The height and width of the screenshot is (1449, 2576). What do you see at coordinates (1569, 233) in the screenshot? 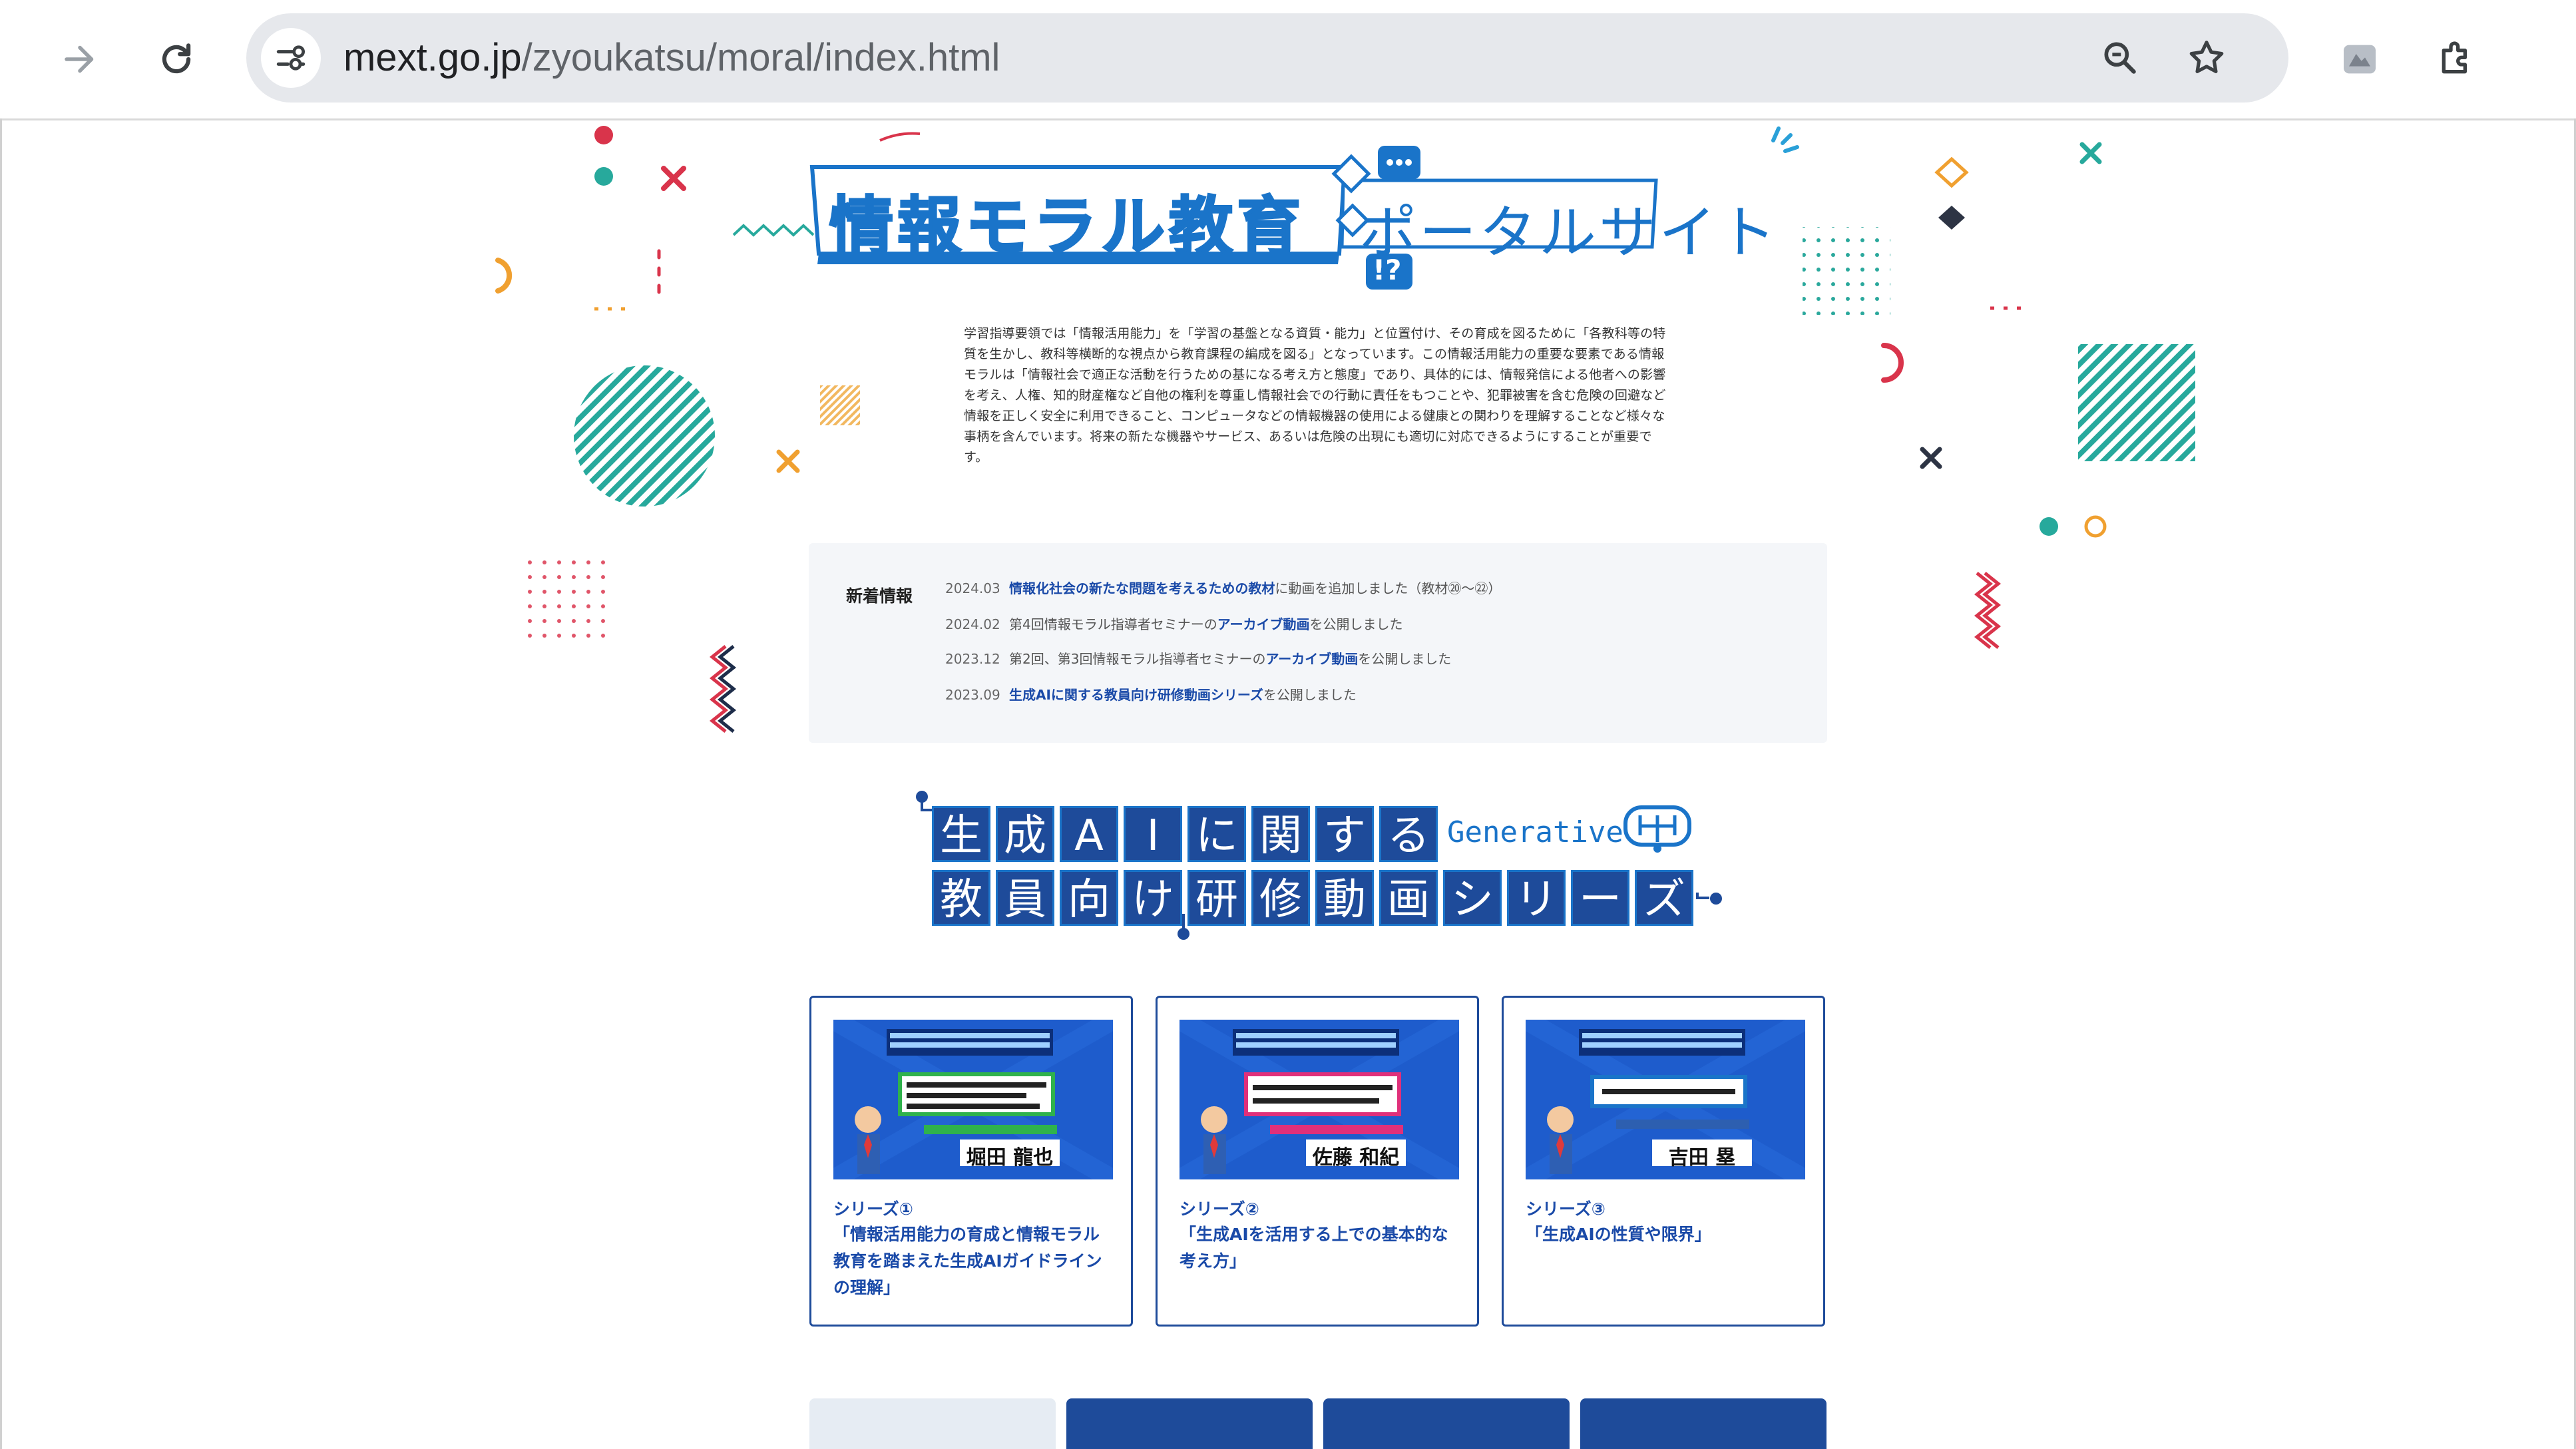
I see `title-sub: ポータルサイト` at bounding box center [1569, 233].